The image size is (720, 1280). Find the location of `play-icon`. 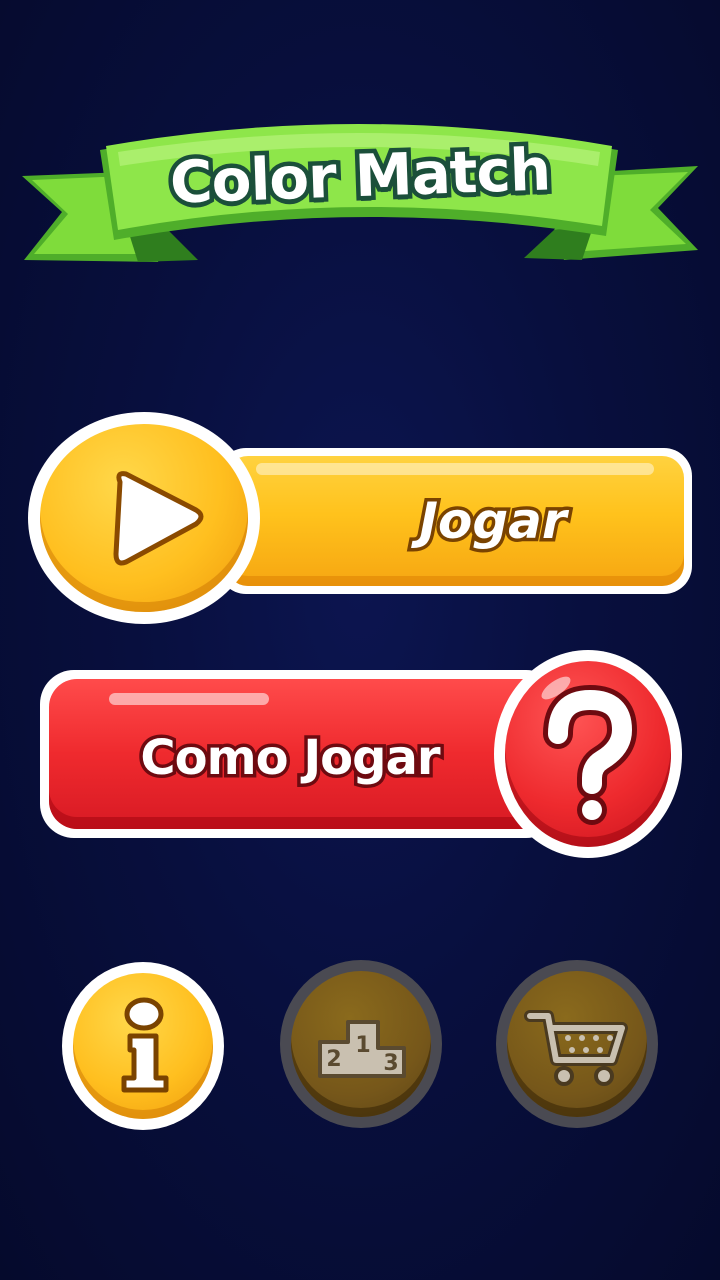

play-icon is located at coordinates (158, 518).